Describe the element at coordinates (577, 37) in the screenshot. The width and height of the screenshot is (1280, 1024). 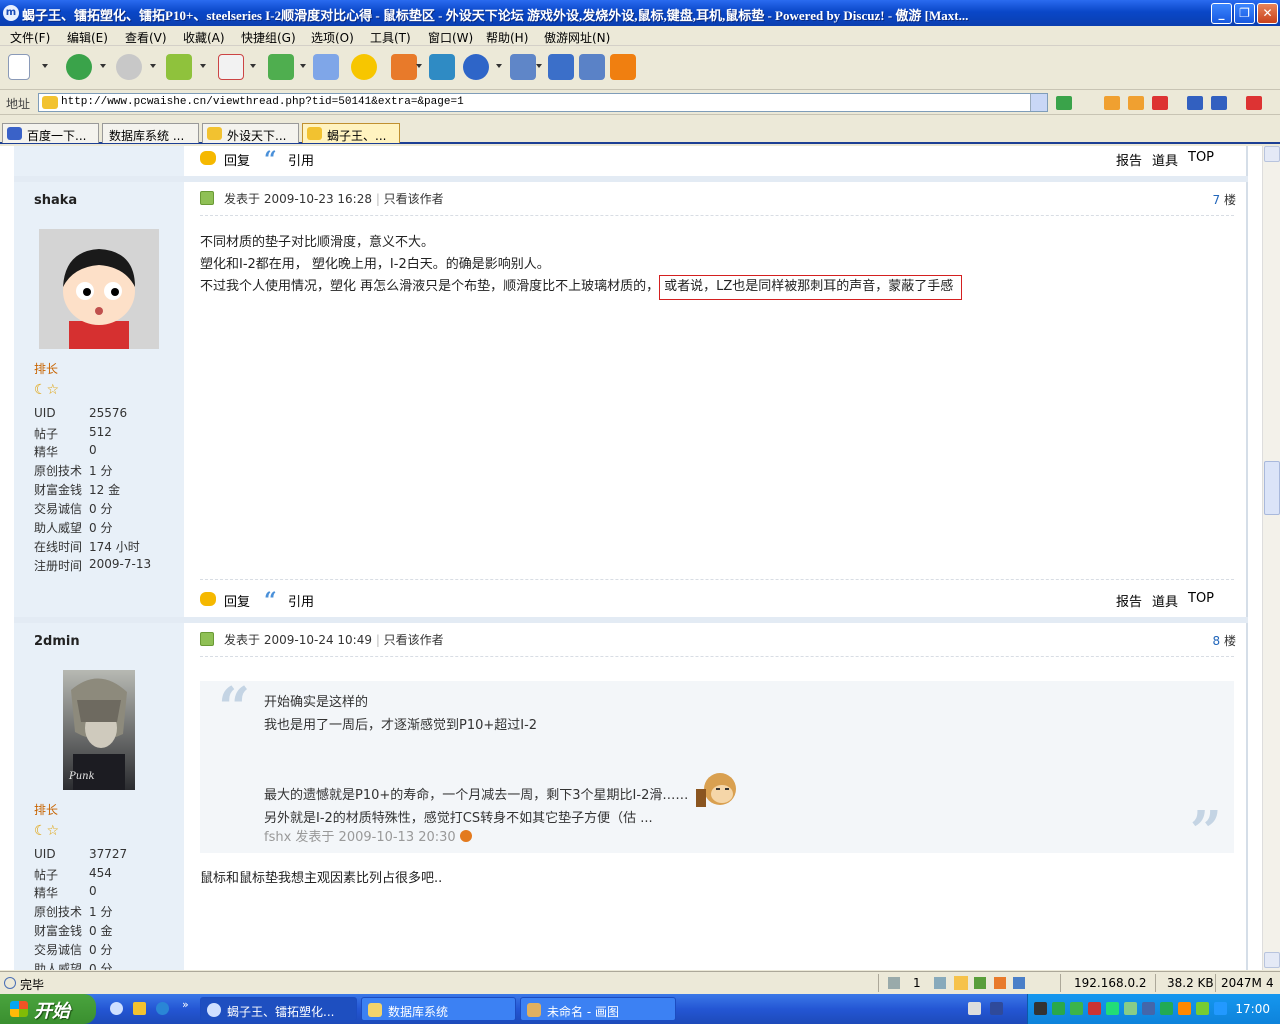
I see `menu-maxthon-sites: 傲游网址(N)` at that location.